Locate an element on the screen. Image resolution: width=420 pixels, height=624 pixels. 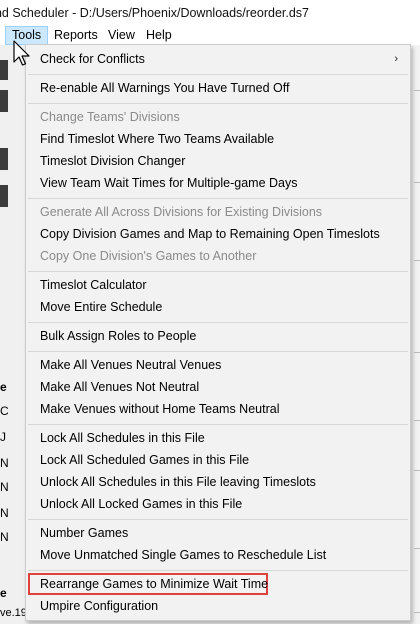
menu-item-change-teams-divisions: Change Teams' Divisions is located at coordinates (110, 117).